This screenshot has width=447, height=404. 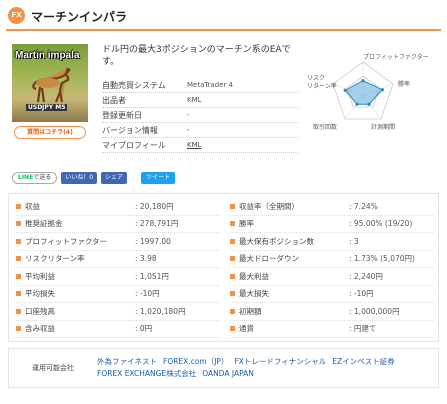 I want to click on impala-icon, so click(x=51, y=85).